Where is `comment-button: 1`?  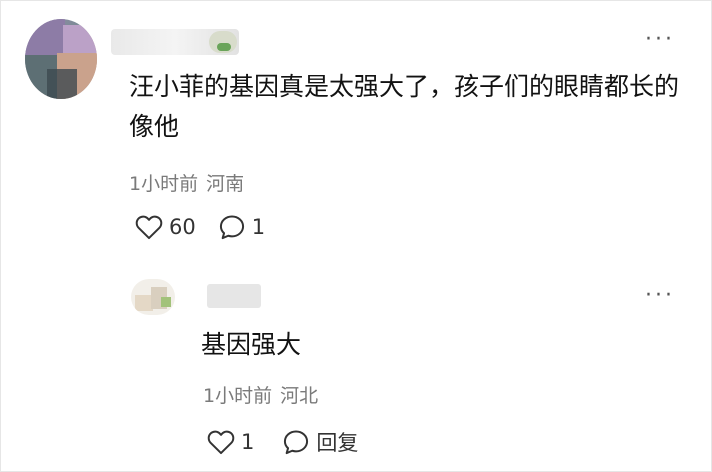
comment-button: 1 is located at coordinates (241, 227).